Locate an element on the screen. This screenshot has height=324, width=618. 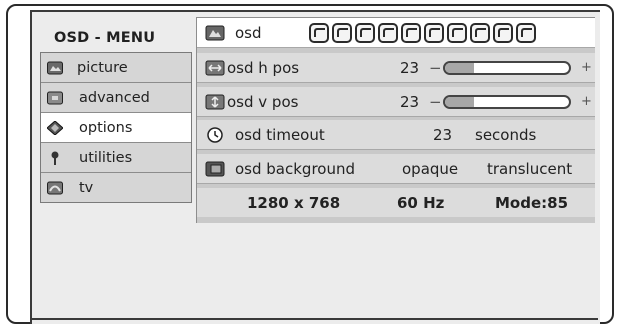
sidebar-item-options: options is located at coordinates (116, 127).